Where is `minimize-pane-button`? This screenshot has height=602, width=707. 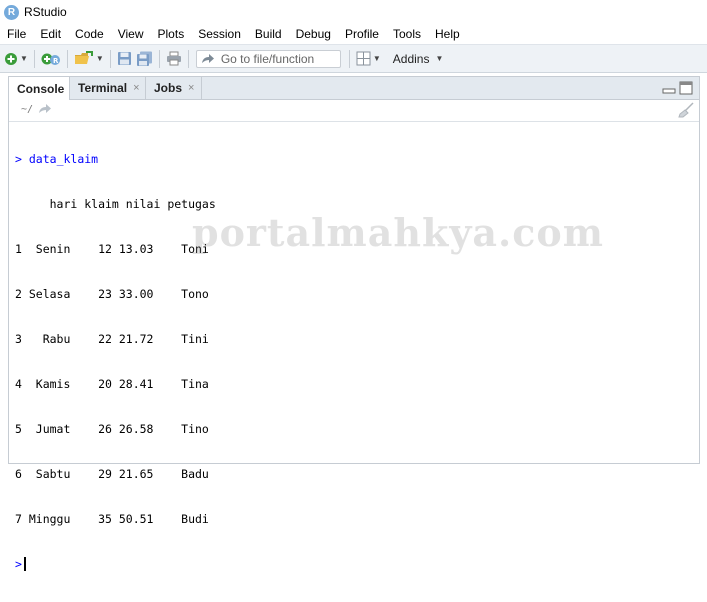 minimize-pane-button is located at coordinates (669, 89).